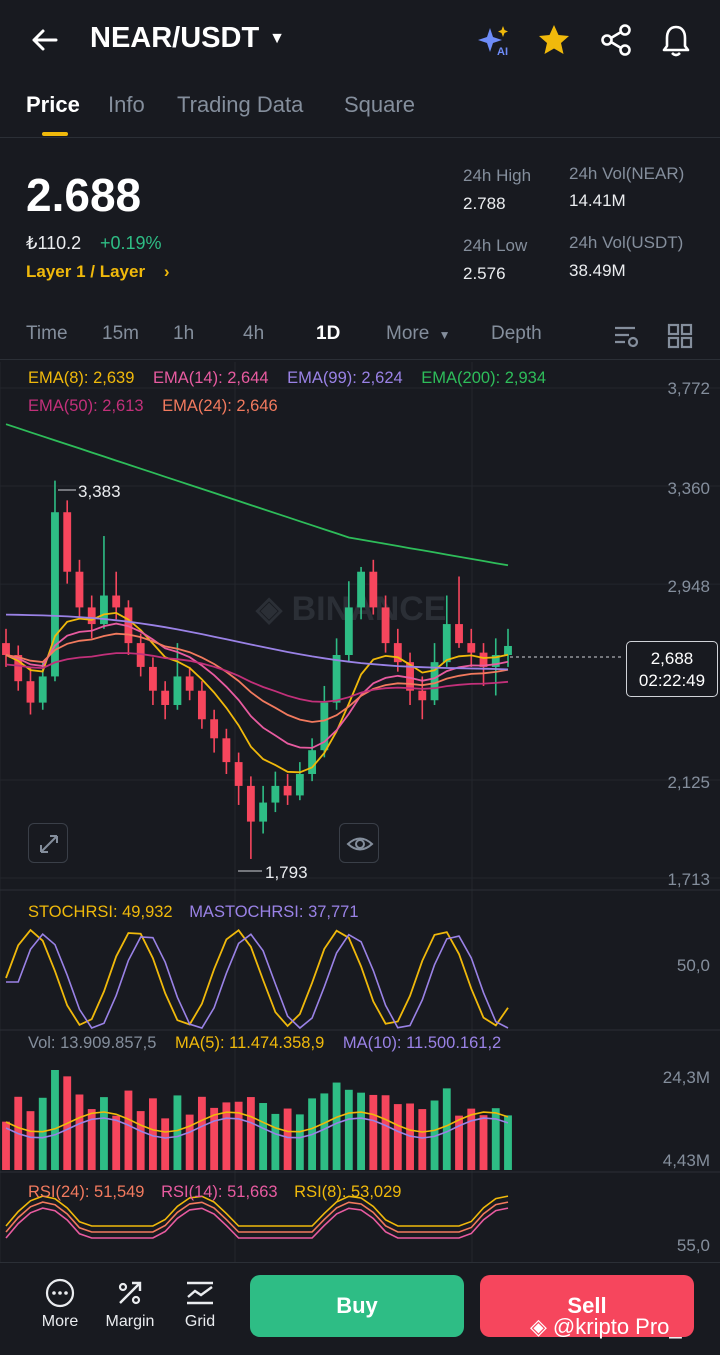 This screenshot has height=1355, width=720. I want to click on grid-button: Grid, so click(200, 1304).